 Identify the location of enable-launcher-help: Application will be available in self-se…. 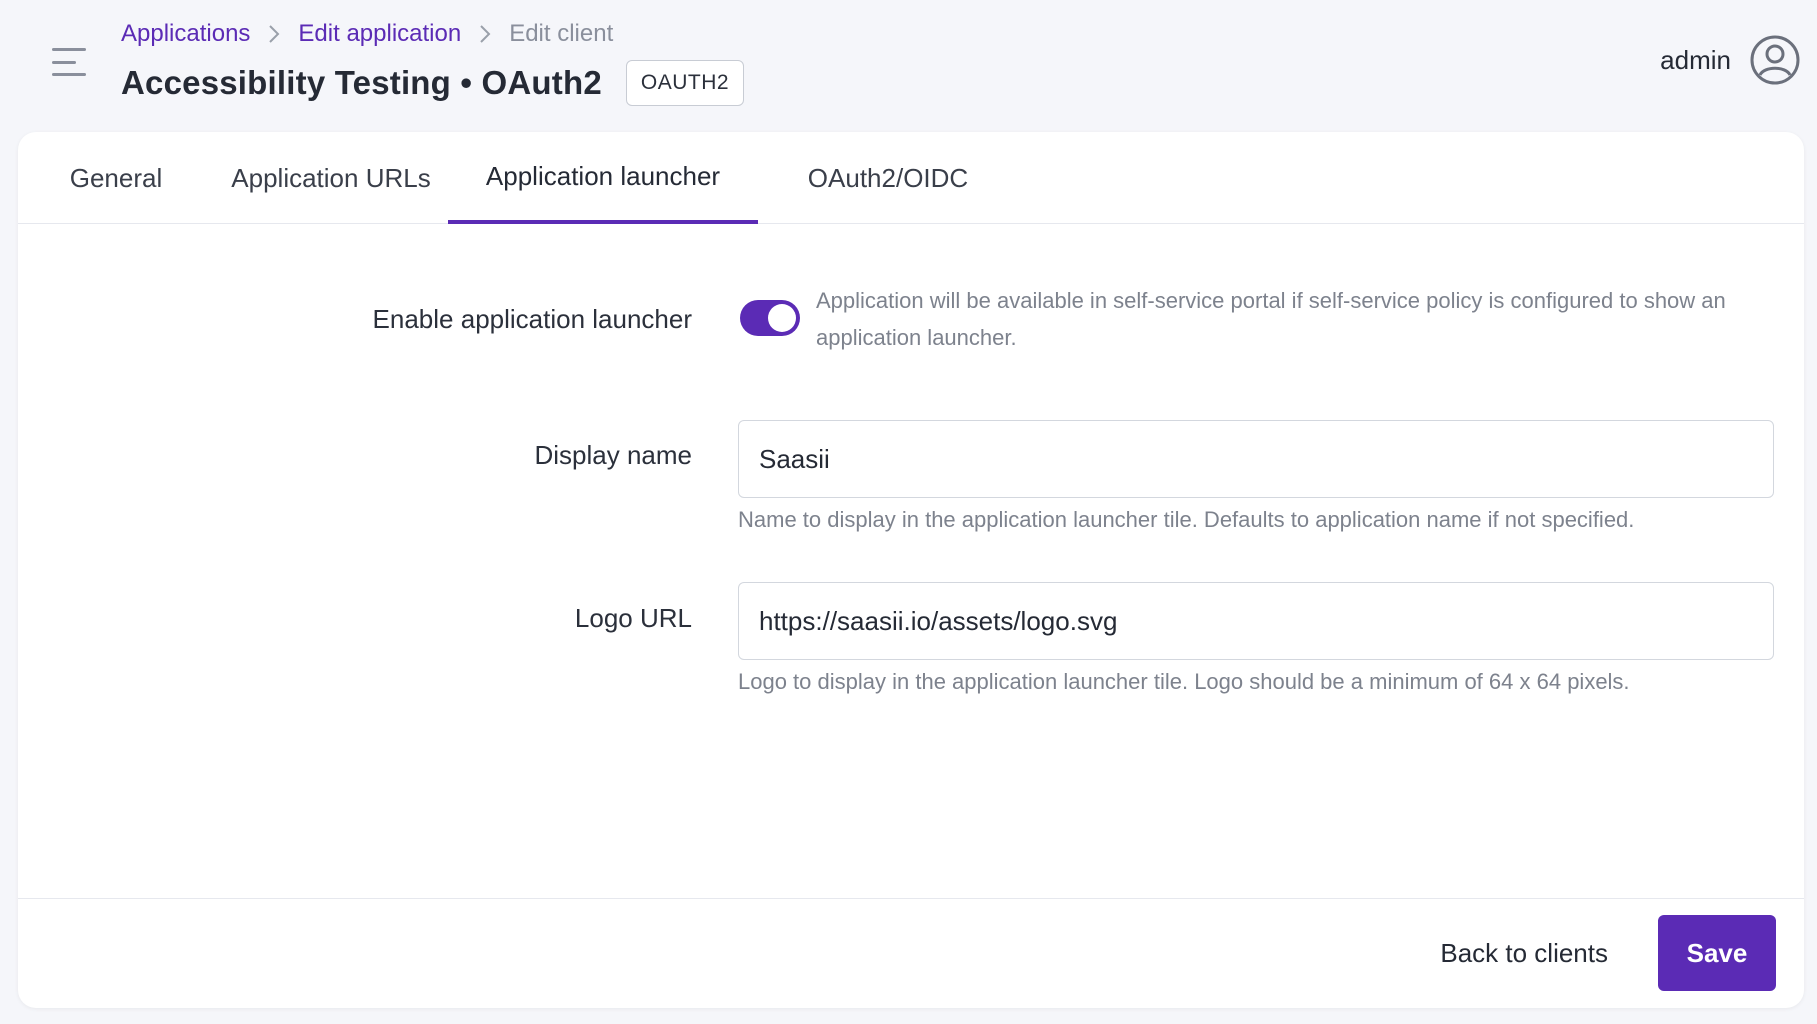
(1271, 319).